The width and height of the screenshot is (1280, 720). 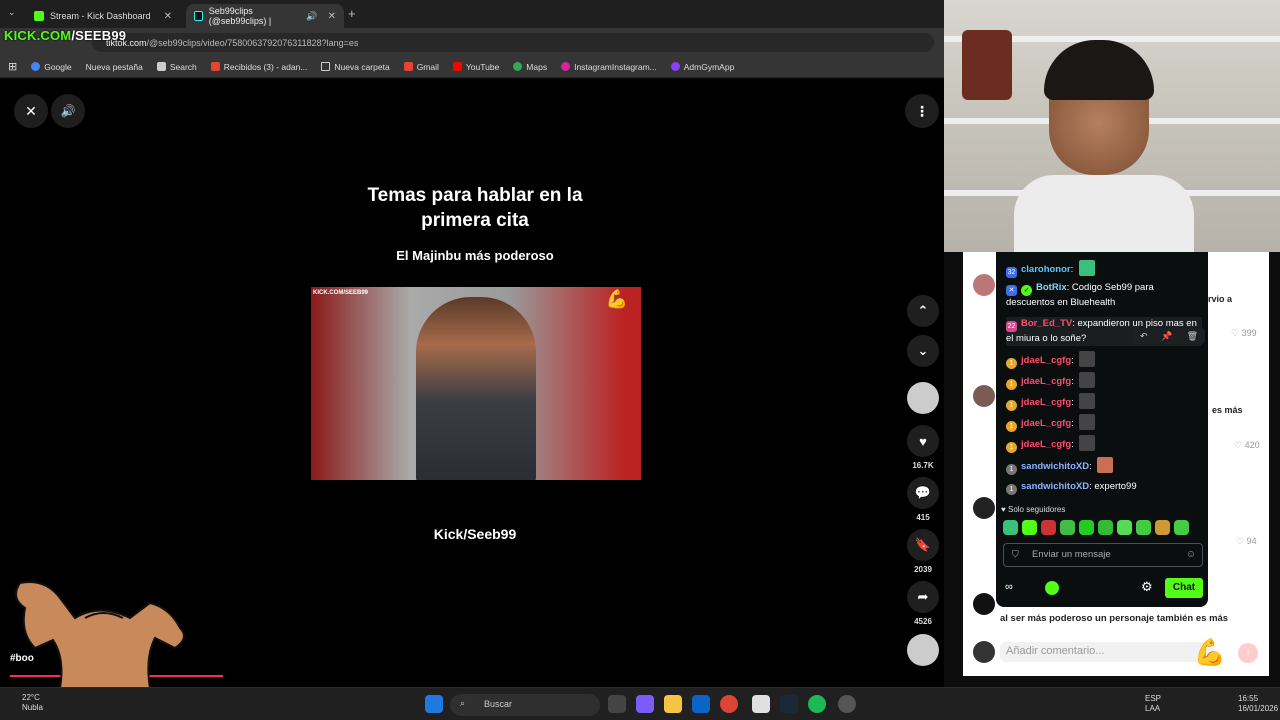 I want to click on bookmark-search: Search, so click(x=176, y=67).